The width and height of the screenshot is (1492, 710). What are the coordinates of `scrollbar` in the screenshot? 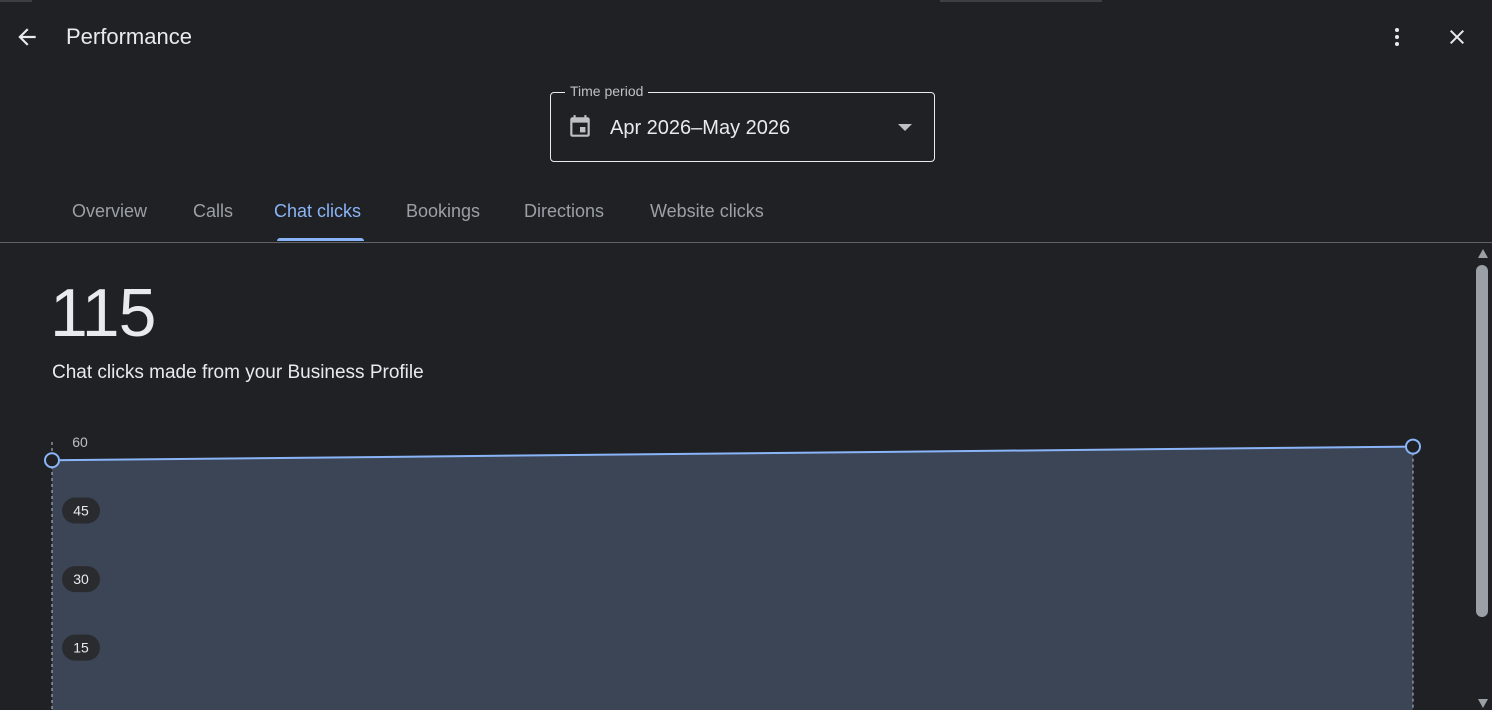 It's located at (1482, 476).